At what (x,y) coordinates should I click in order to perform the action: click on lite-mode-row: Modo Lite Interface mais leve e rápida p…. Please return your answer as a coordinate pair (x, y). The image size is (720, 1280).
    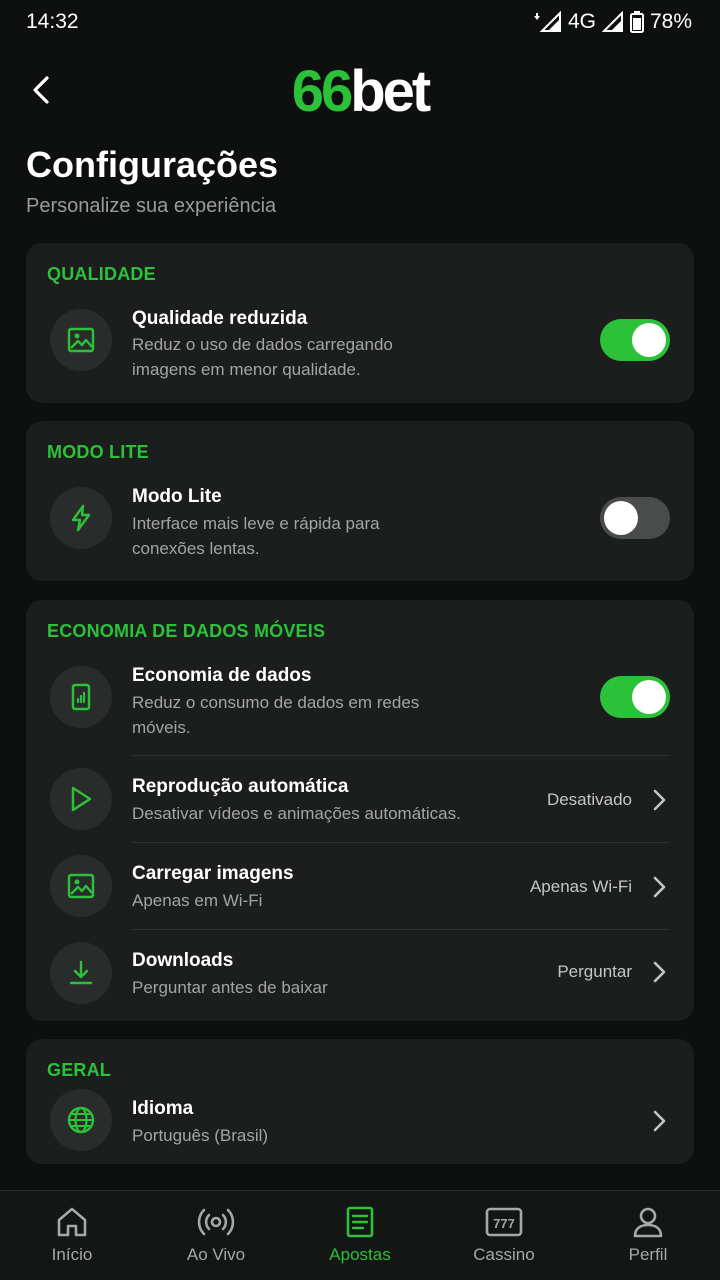
    Looking at the image, I should click on (360, 528).